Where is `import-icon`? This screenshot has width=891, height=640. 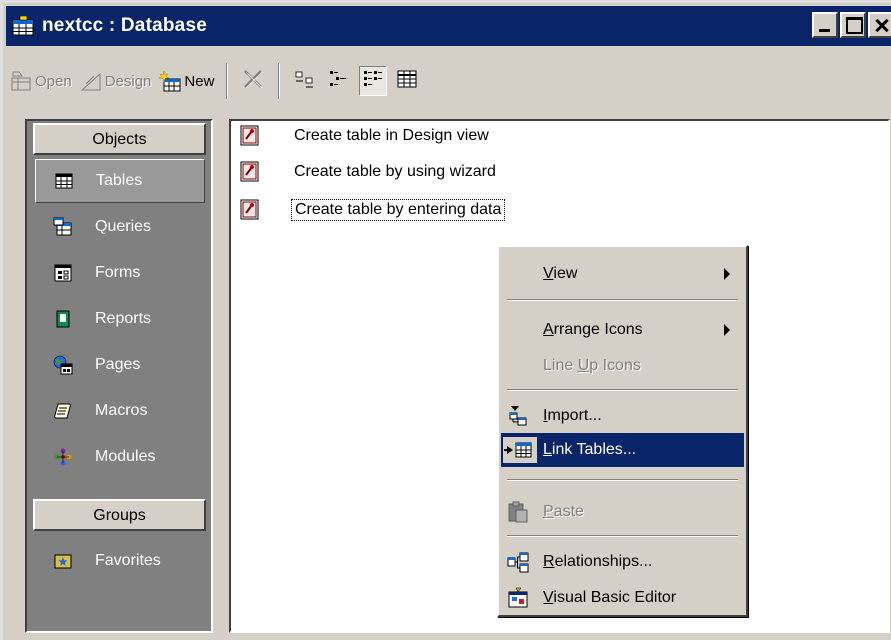 import-icon is located at coordinates (518, 416).